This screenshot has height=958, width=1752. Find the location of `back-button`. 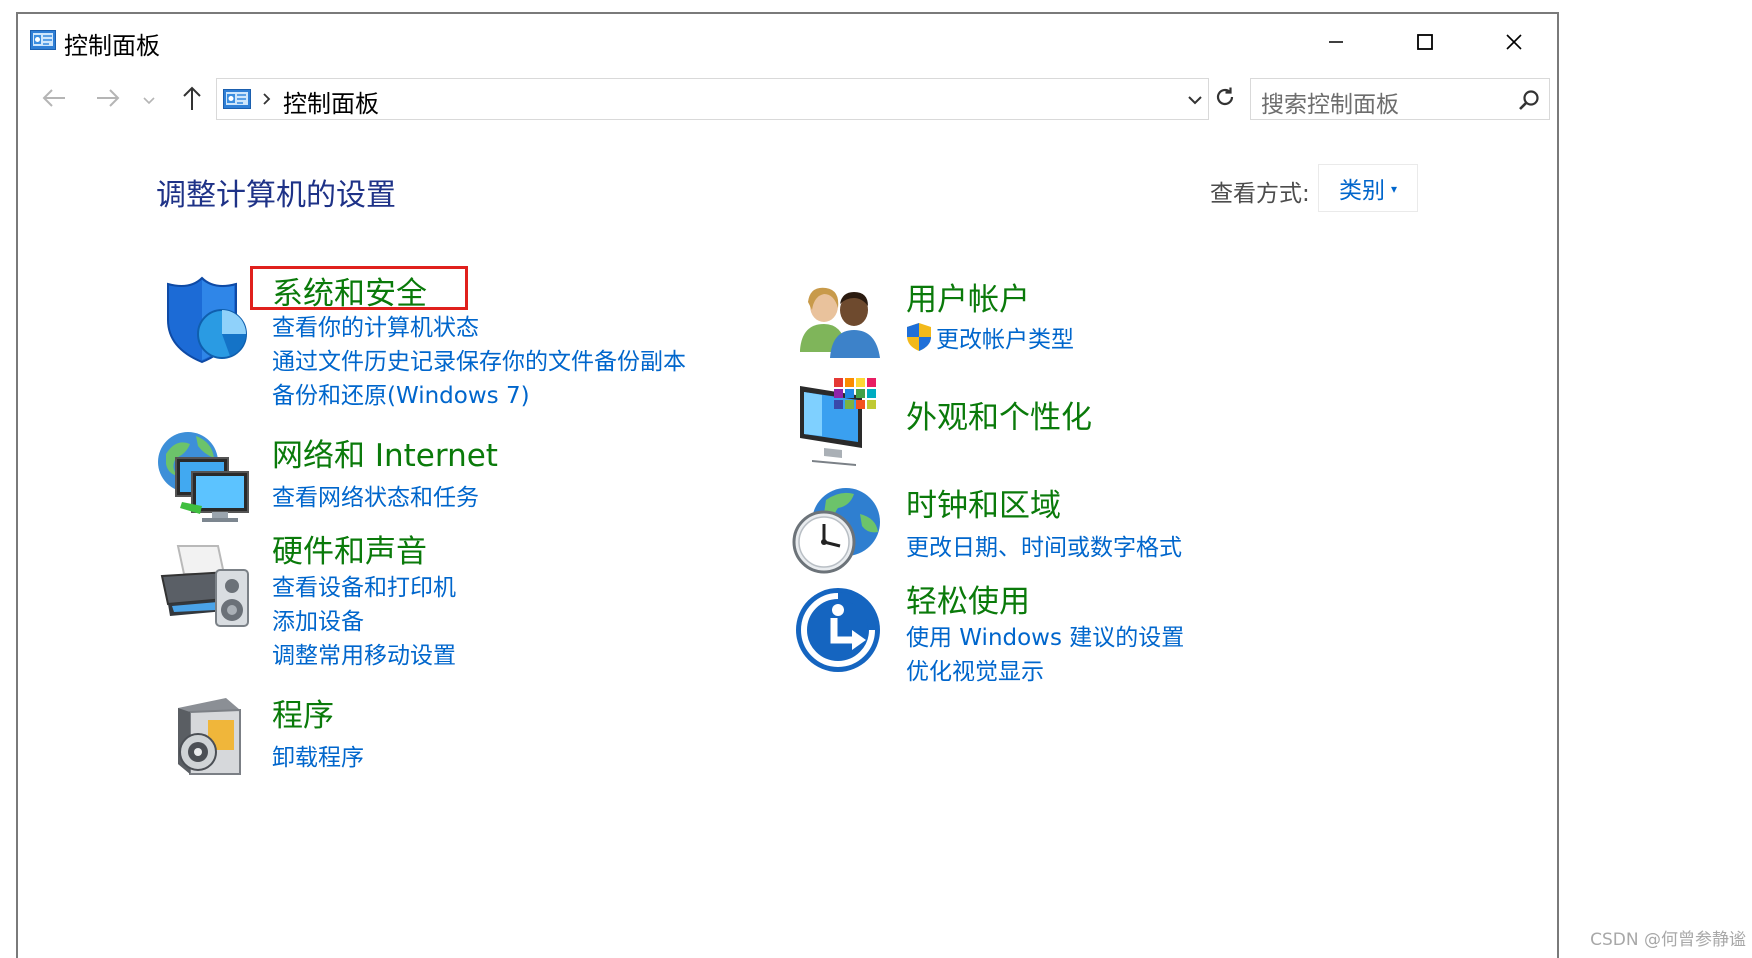

back-button is located at coordinates (54, 100).